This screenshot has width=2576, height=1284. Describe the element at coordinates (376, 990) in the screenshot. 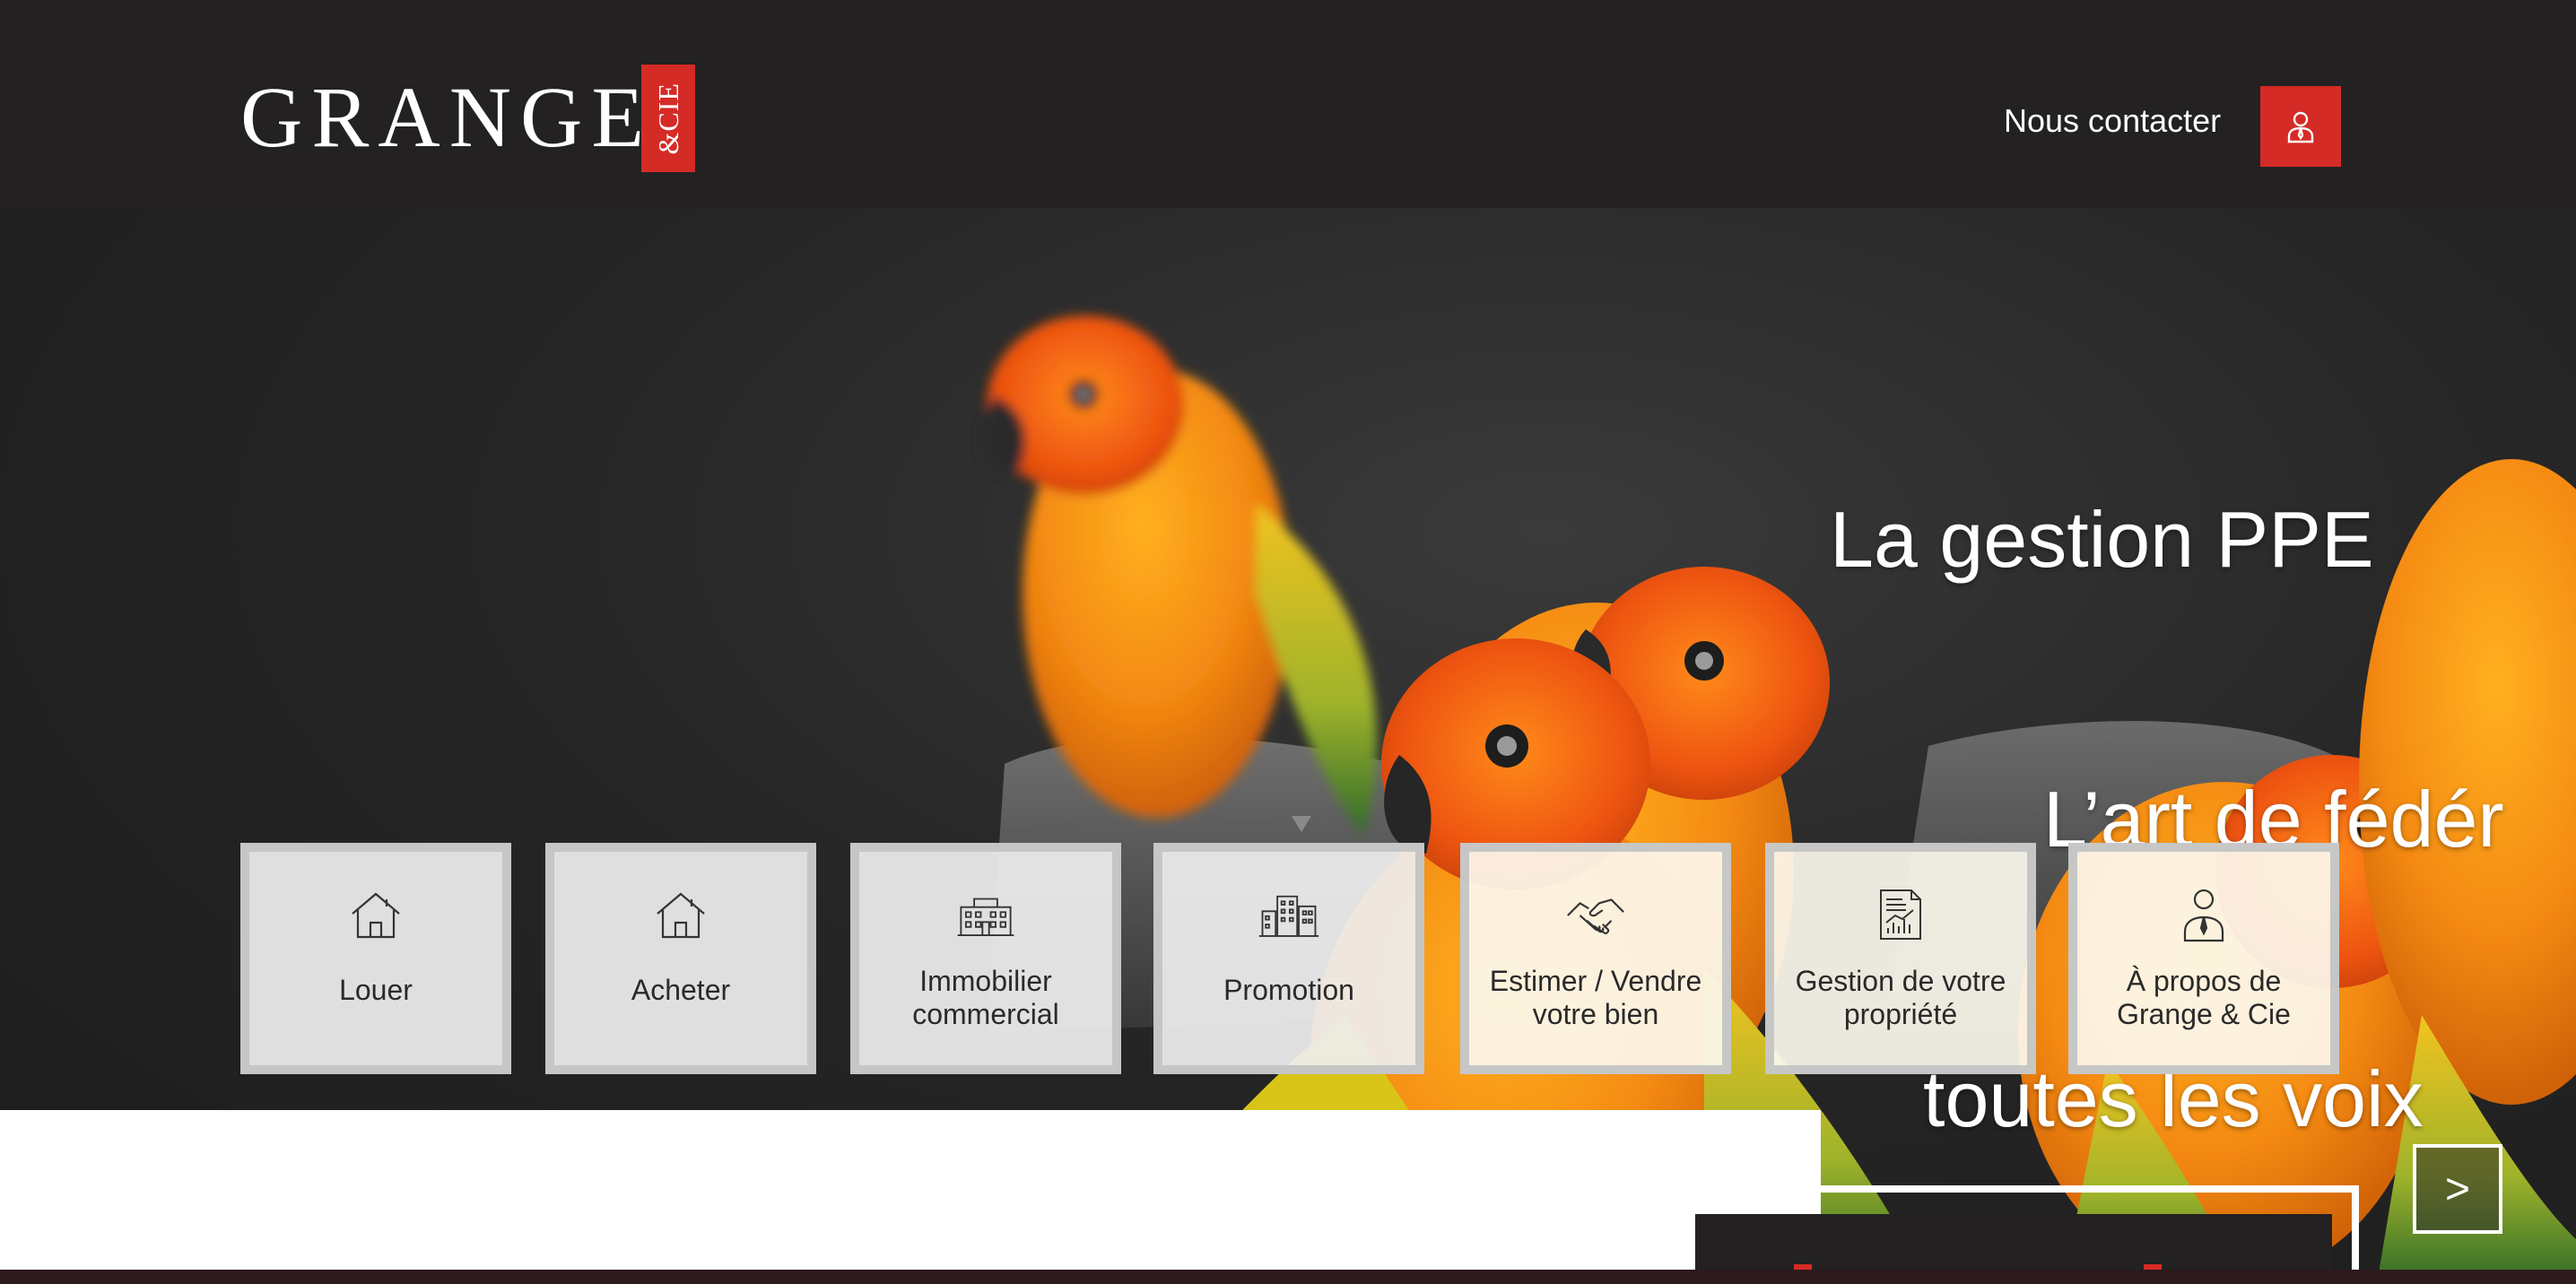

I see `tile-label: Louer` at that location.